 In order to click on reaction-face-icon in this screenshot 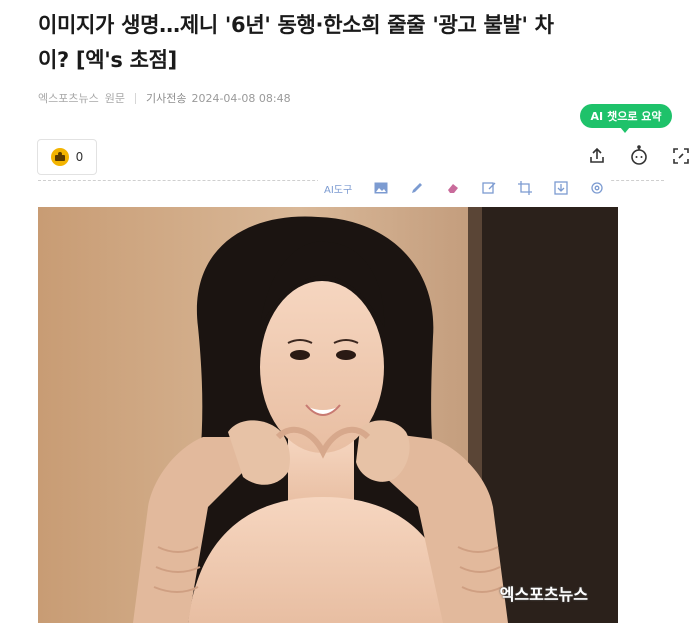, I will do `click(59, 157)`.